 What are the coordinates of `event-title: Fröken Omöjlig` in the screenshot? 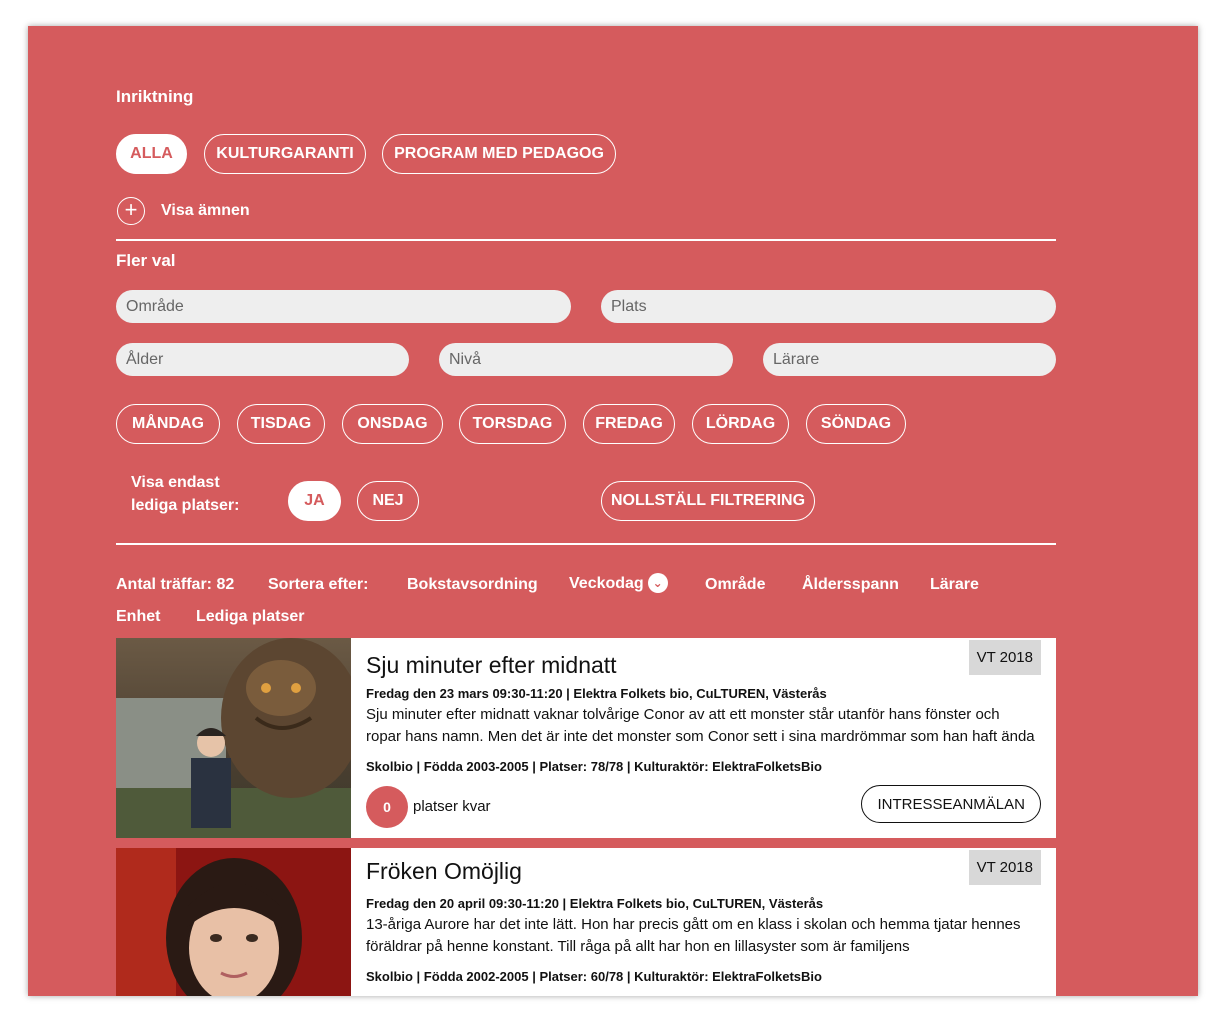 It's located at (444, 871).